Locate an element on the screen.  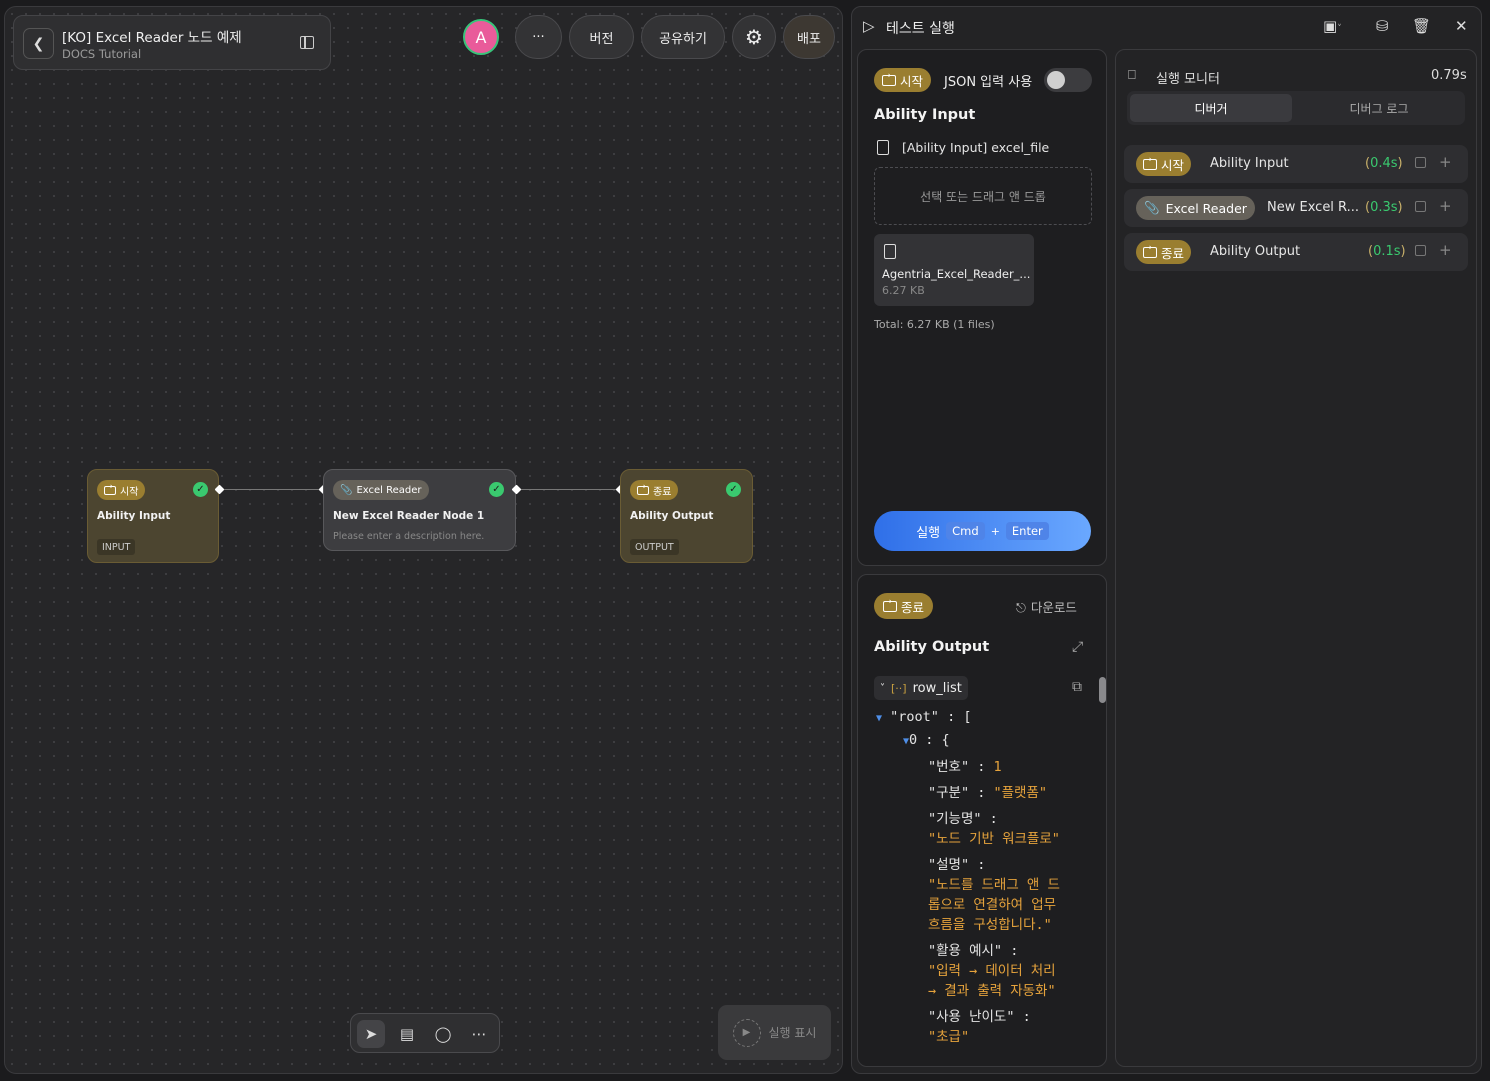
uploaded-file-card: Agentria_Excel_Reader_... 6.27 KB is located at coordinates (954, 270).